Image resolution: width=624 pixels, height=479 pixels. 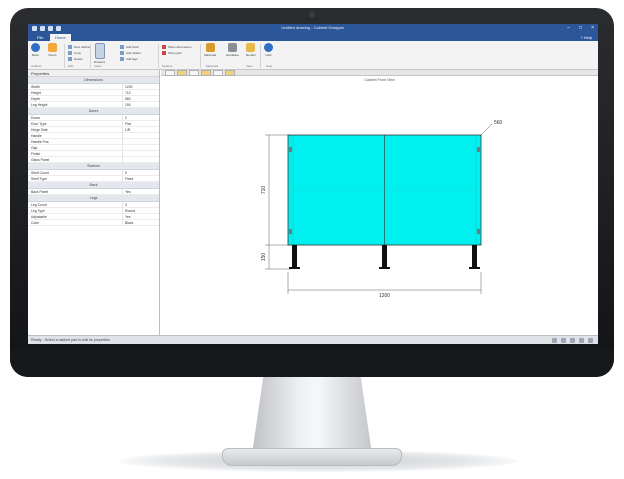 What do you see at coordinates (125, 204) in the screenshot?
I see `property-value: 3` at bounding box center [125, 204].